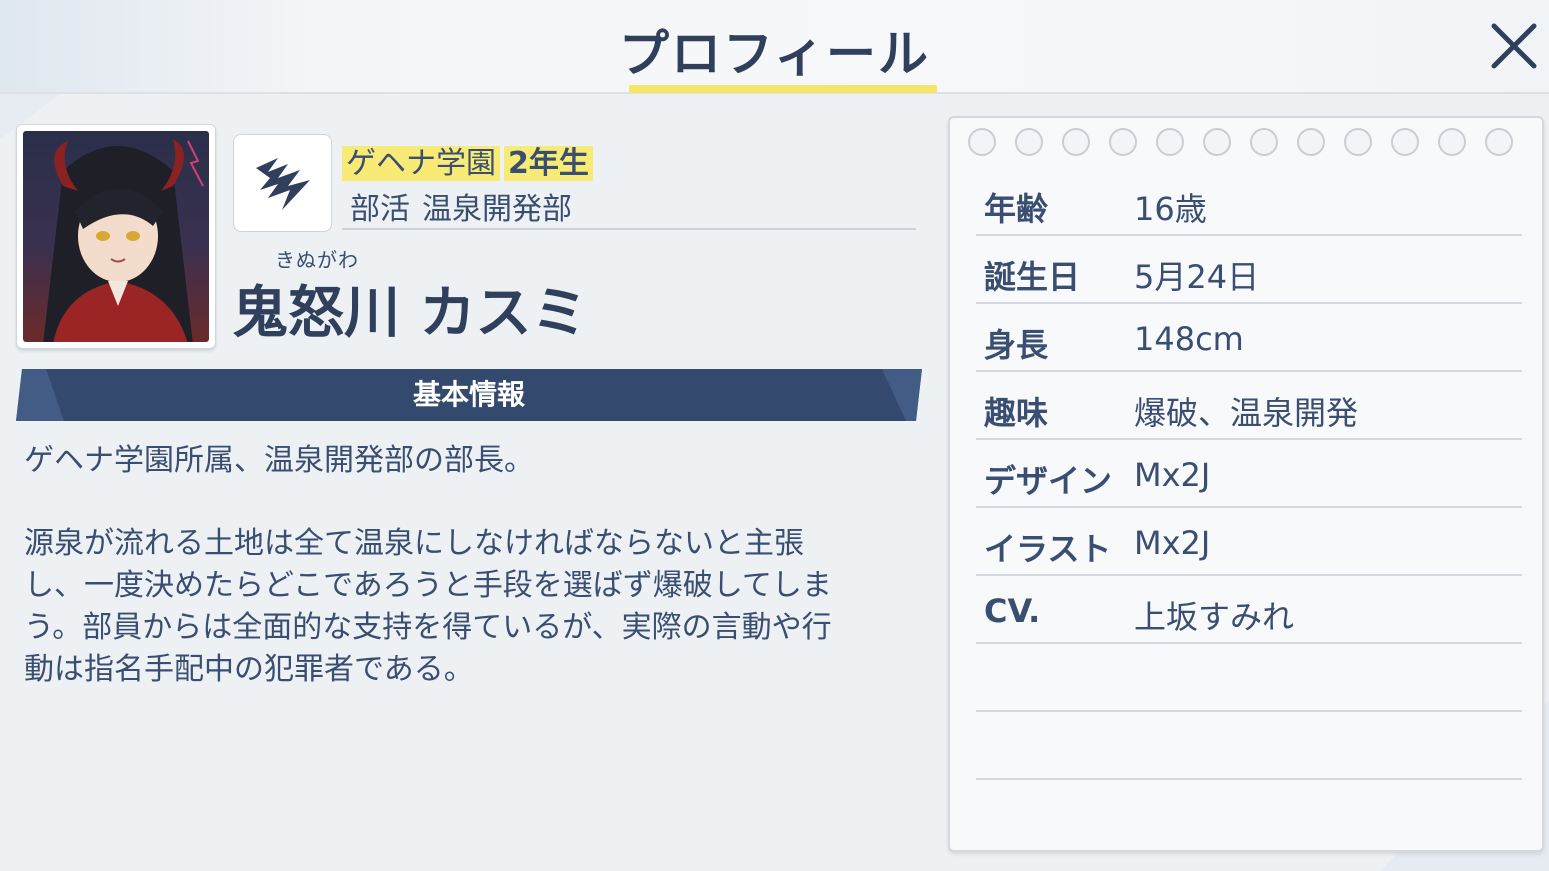 The image size is (1549, 871). I want to click on school-affiliation: ゲヘナ学園 2年生, so click(467, 159).